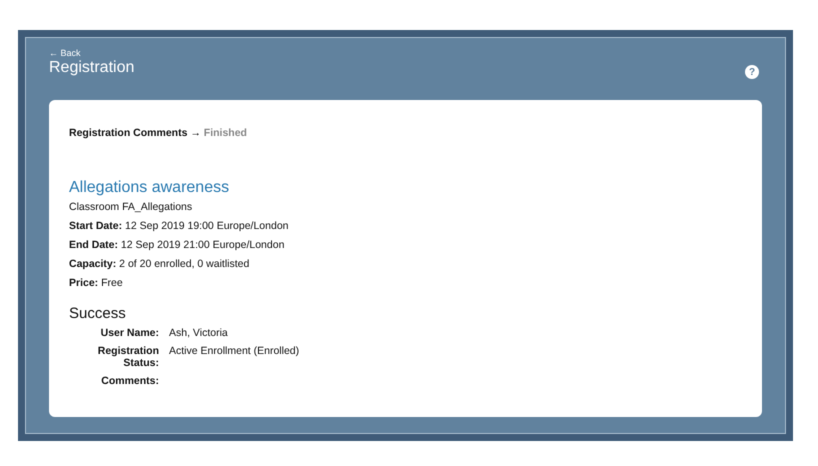  Describe the element at coordinates (127, 356) in the screenshot. I see `field-label: Registration Status:` at that location.